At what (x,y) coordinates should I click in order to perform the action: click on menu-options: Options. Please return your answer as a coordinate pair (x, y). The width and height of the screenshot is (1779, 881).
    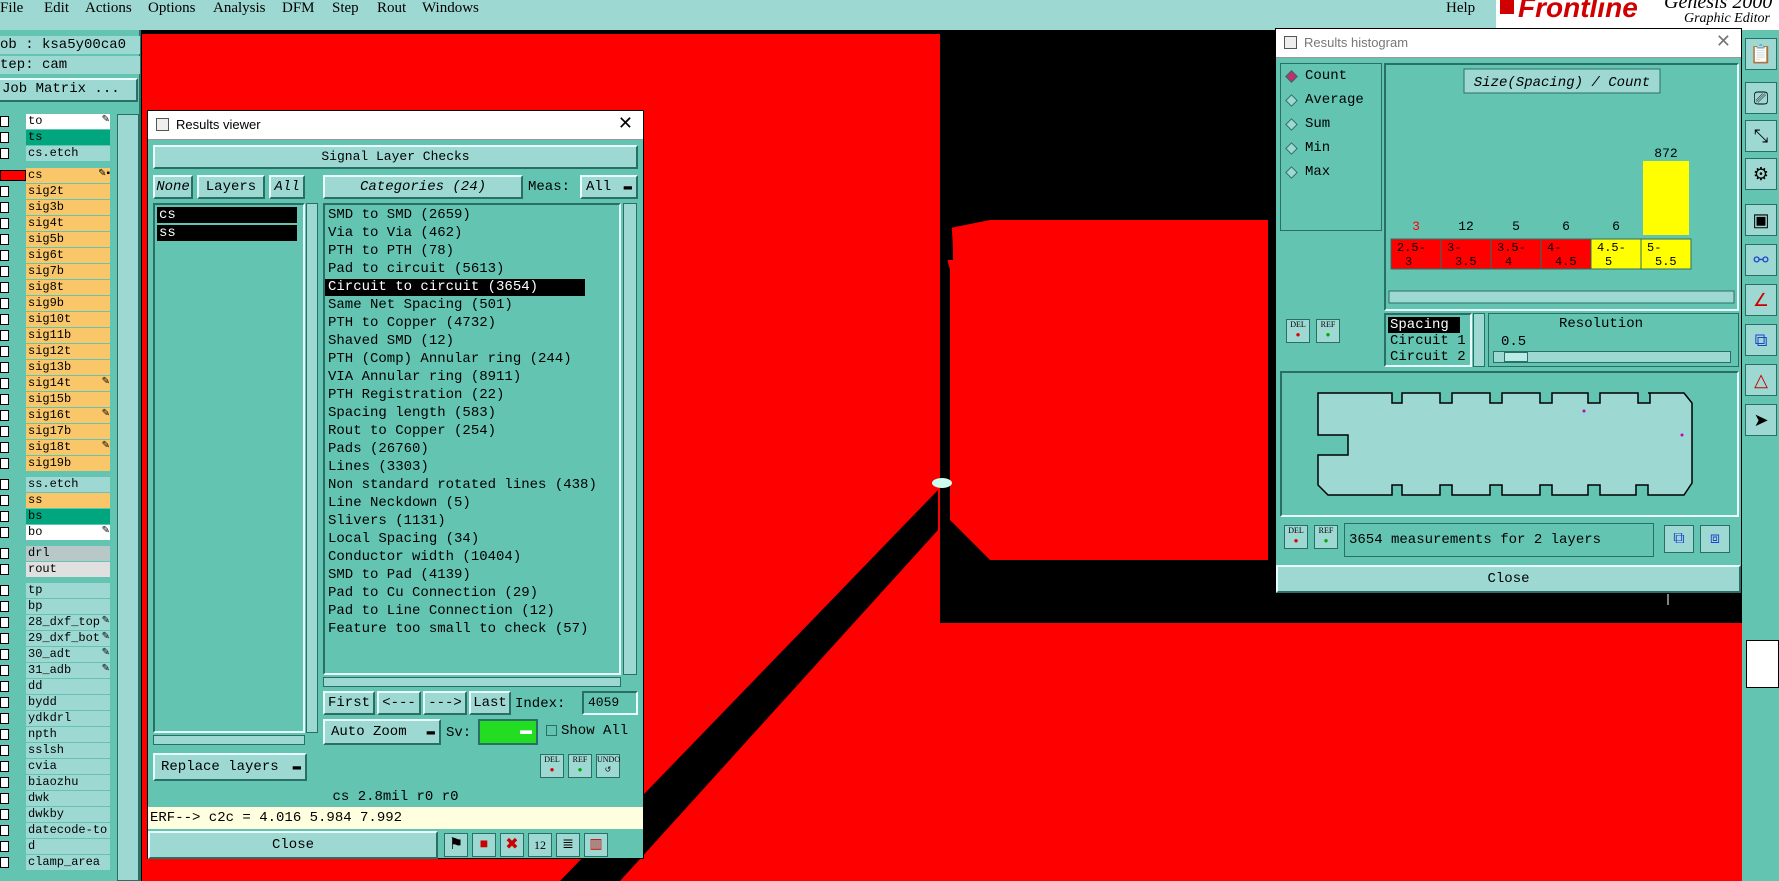
    Looking at the image, I should click on (172, 8).